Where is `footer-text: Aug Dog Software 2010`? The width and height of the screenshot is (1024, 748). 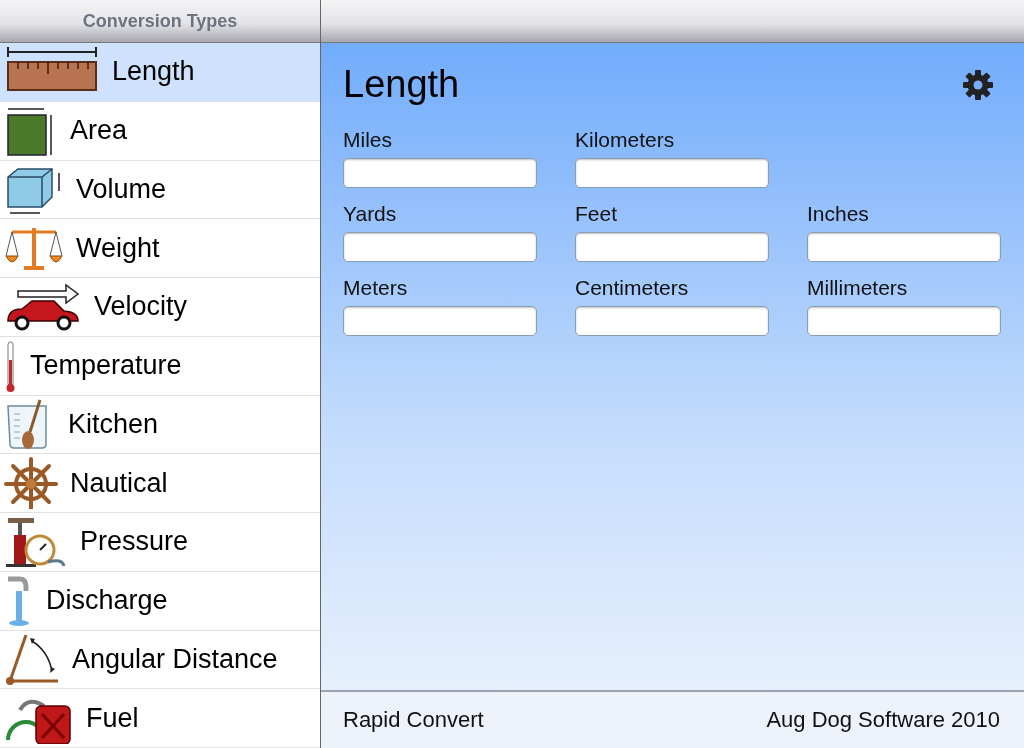
footer-text: Aug Dog Software 2010 is located at coordinates (883, 720).